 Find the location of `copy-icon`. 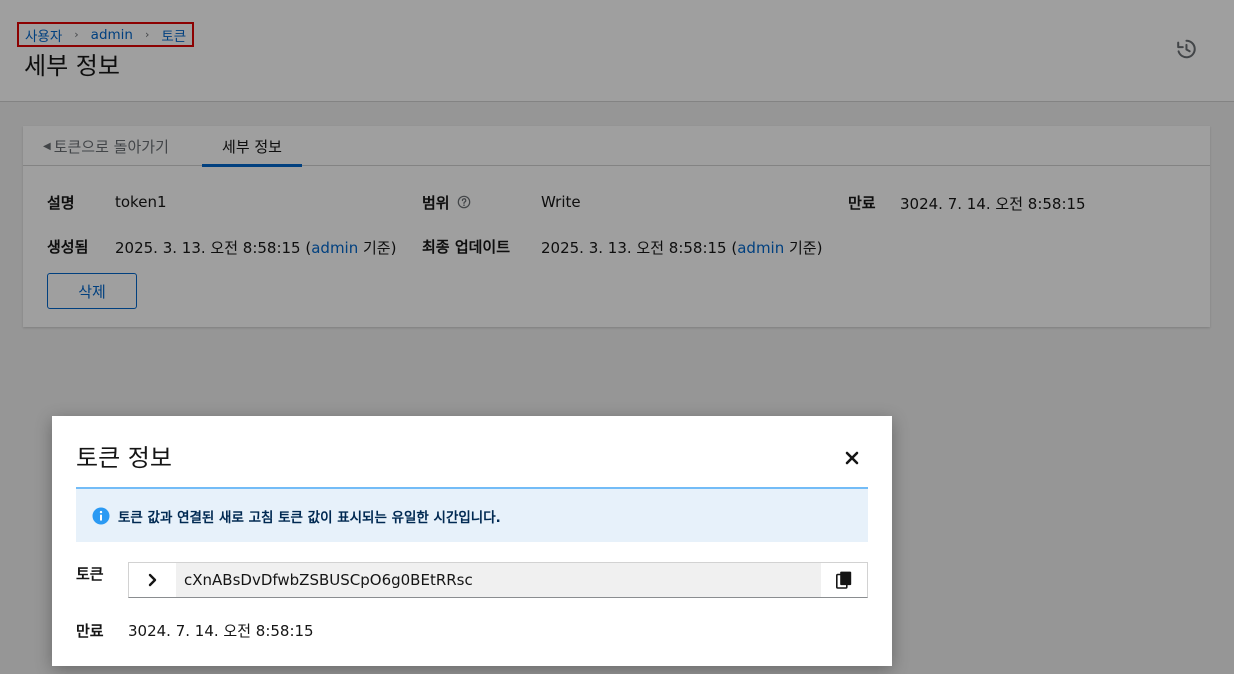

copy-icon is located at coordinates (844, 580).